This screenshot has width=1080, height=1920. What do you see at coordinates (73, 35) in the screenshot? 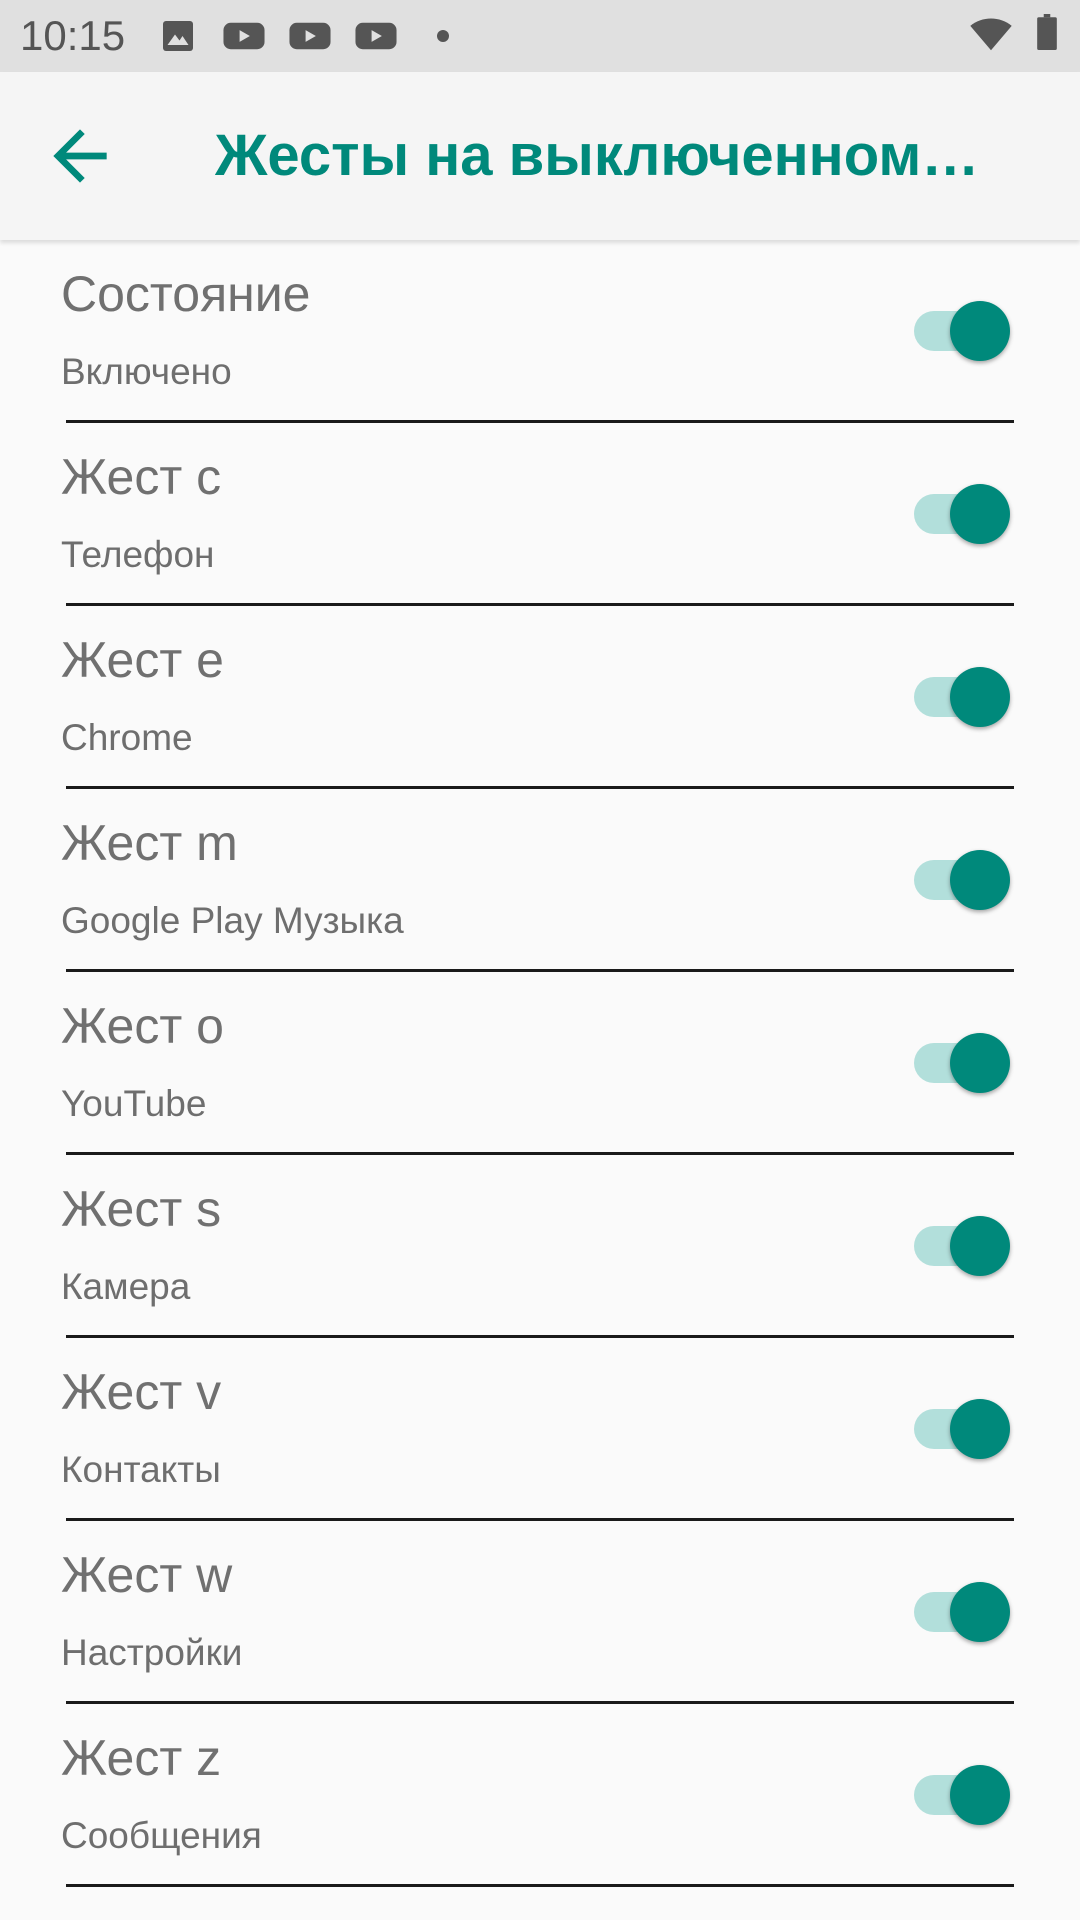
I see `status-time: 10:15` at bounding box center [73, 35].